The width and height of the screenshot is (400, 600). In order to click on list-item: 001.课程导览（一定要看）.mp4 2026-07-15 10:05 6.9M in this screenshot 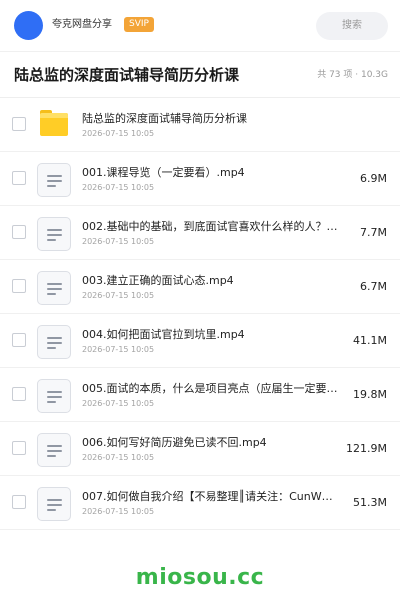, I will do `click(200, 179)`.